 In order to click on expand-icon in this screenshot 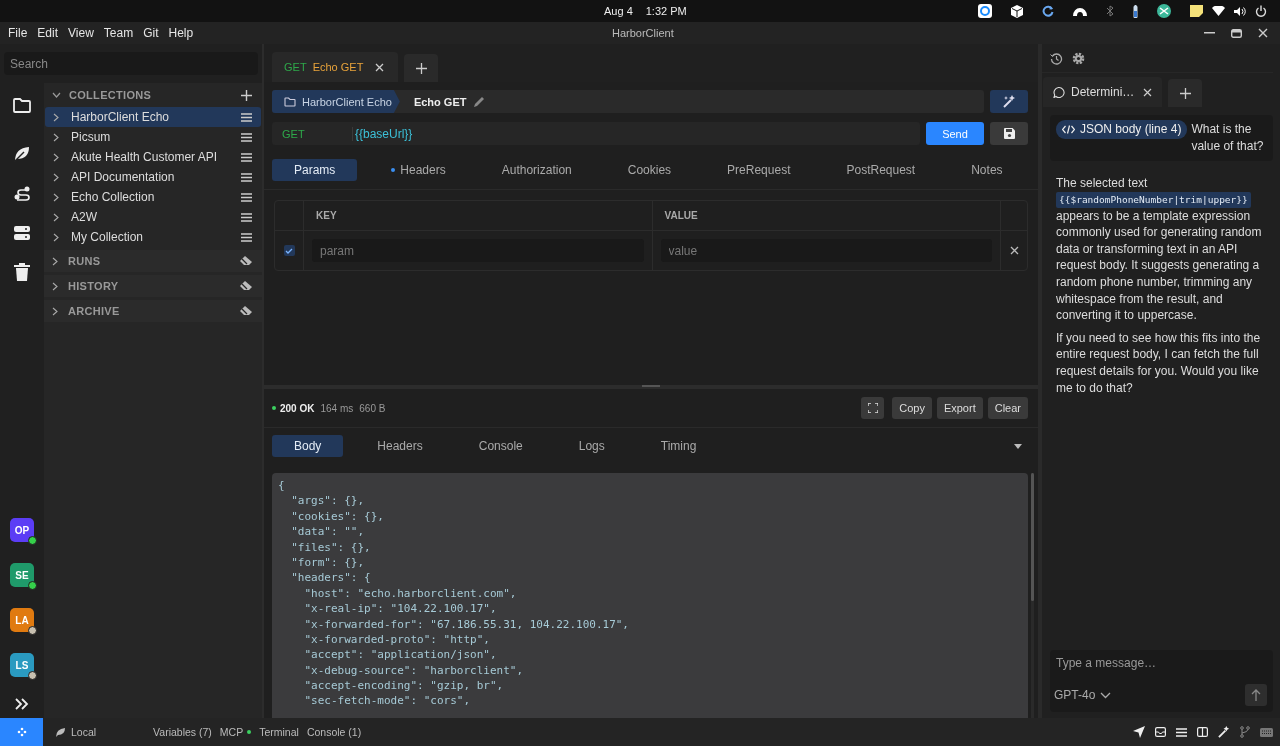, I will do `click(22, 704)`.